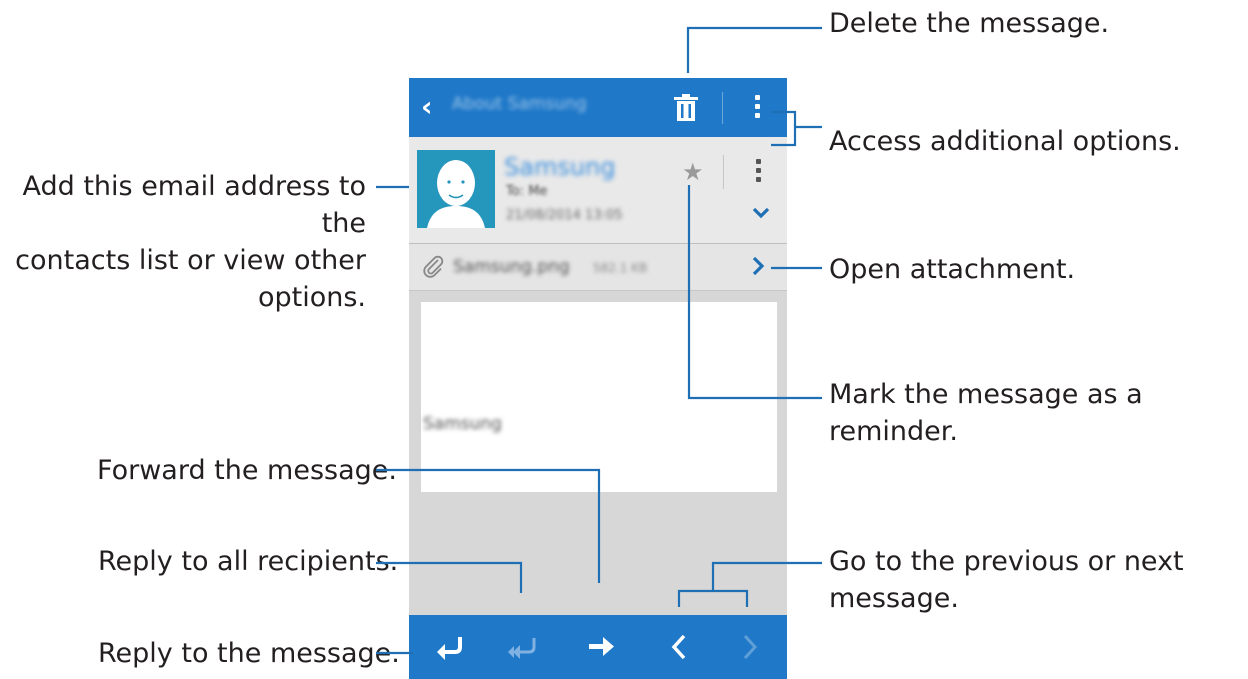 The width and height of the screenshot is (1248, 679). I want to click on callout-contact-line-3: options., so click(311, 297).